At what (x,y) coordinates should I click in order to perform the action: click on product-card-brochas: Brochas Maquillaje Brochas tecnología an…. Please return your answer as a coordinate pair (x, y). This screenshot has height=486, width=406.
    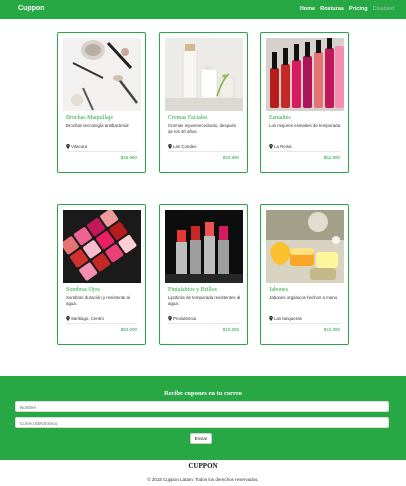
    Looking at the image, I should click on (101, 102).